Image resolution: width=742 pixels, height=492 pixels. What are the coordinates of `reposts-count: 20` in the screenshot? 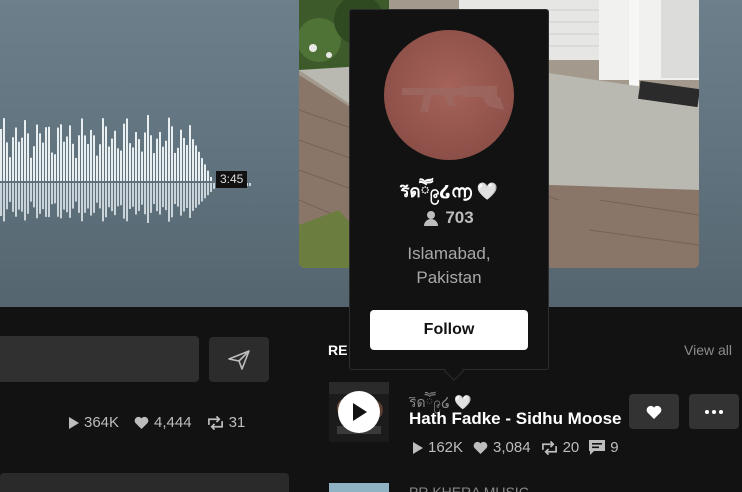 It's located at (571, 447).